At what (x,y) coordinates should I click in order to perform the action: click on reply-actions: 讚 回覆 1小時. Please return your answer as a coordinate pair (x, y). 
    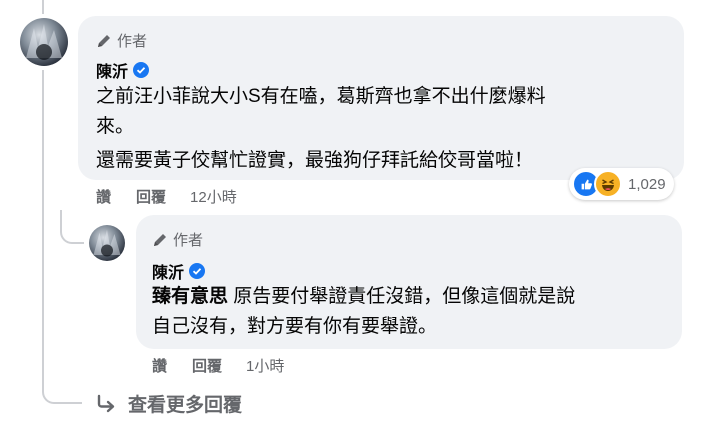
    Looking at the image, I should click on (218, 365).